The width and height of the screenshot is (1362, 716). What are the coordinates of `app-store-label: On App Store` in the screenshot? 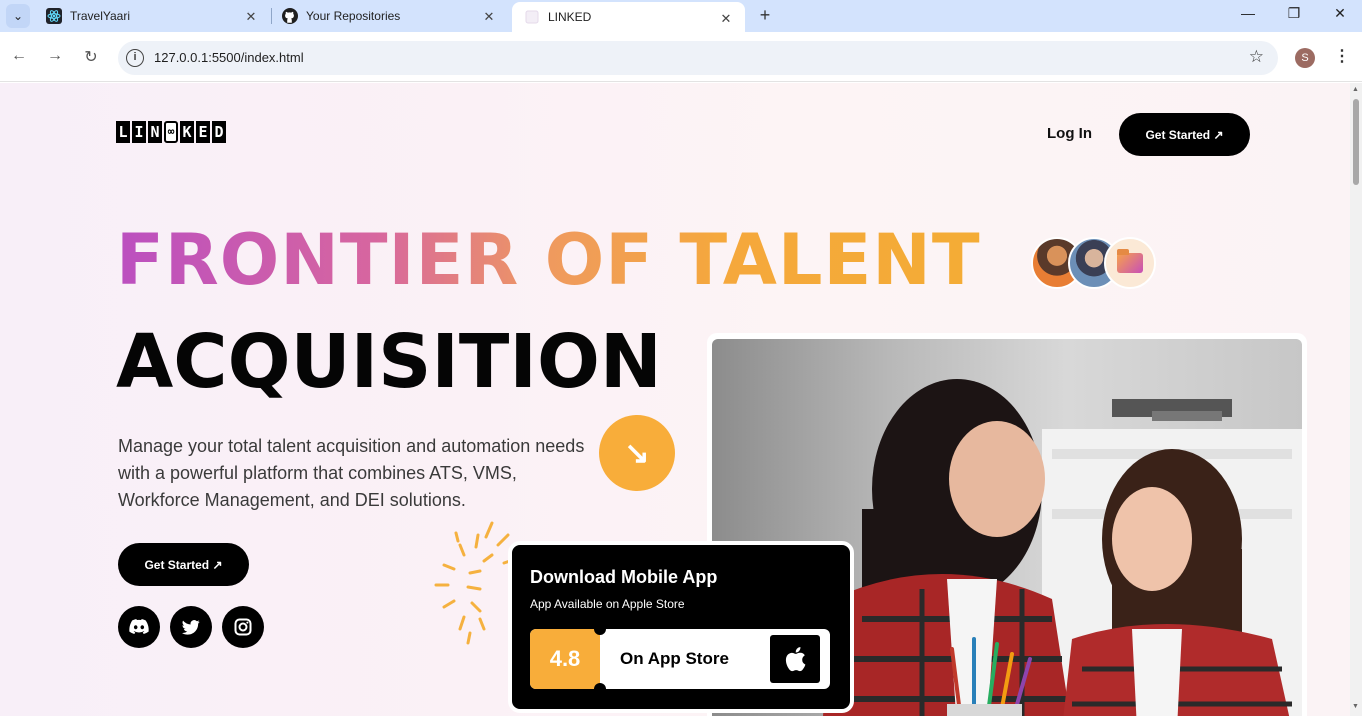 It's located at (674, 658).